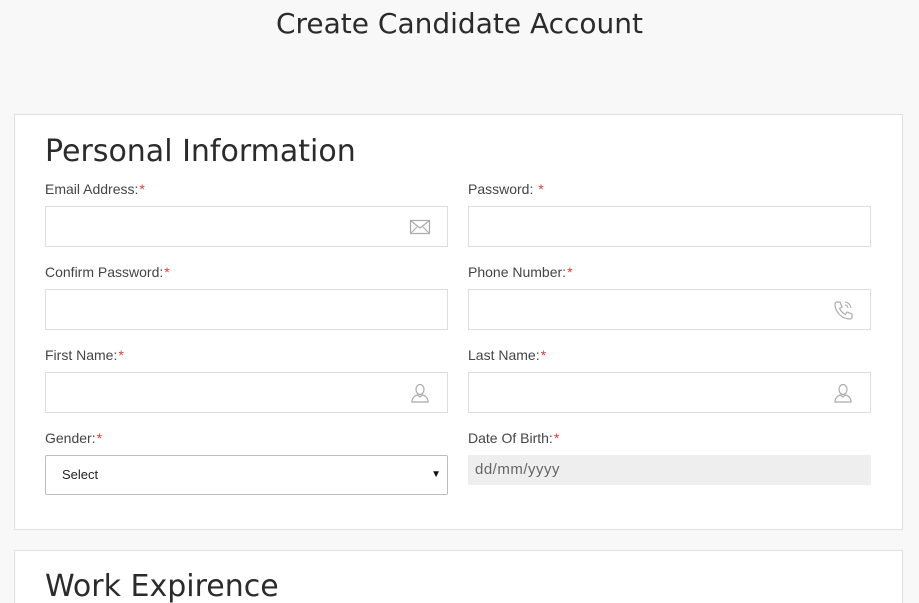 Image resolution: width=919 pixels, height=603 pixels. I want to click on phone-field-group: Phone Number:*, so click(669, 297).